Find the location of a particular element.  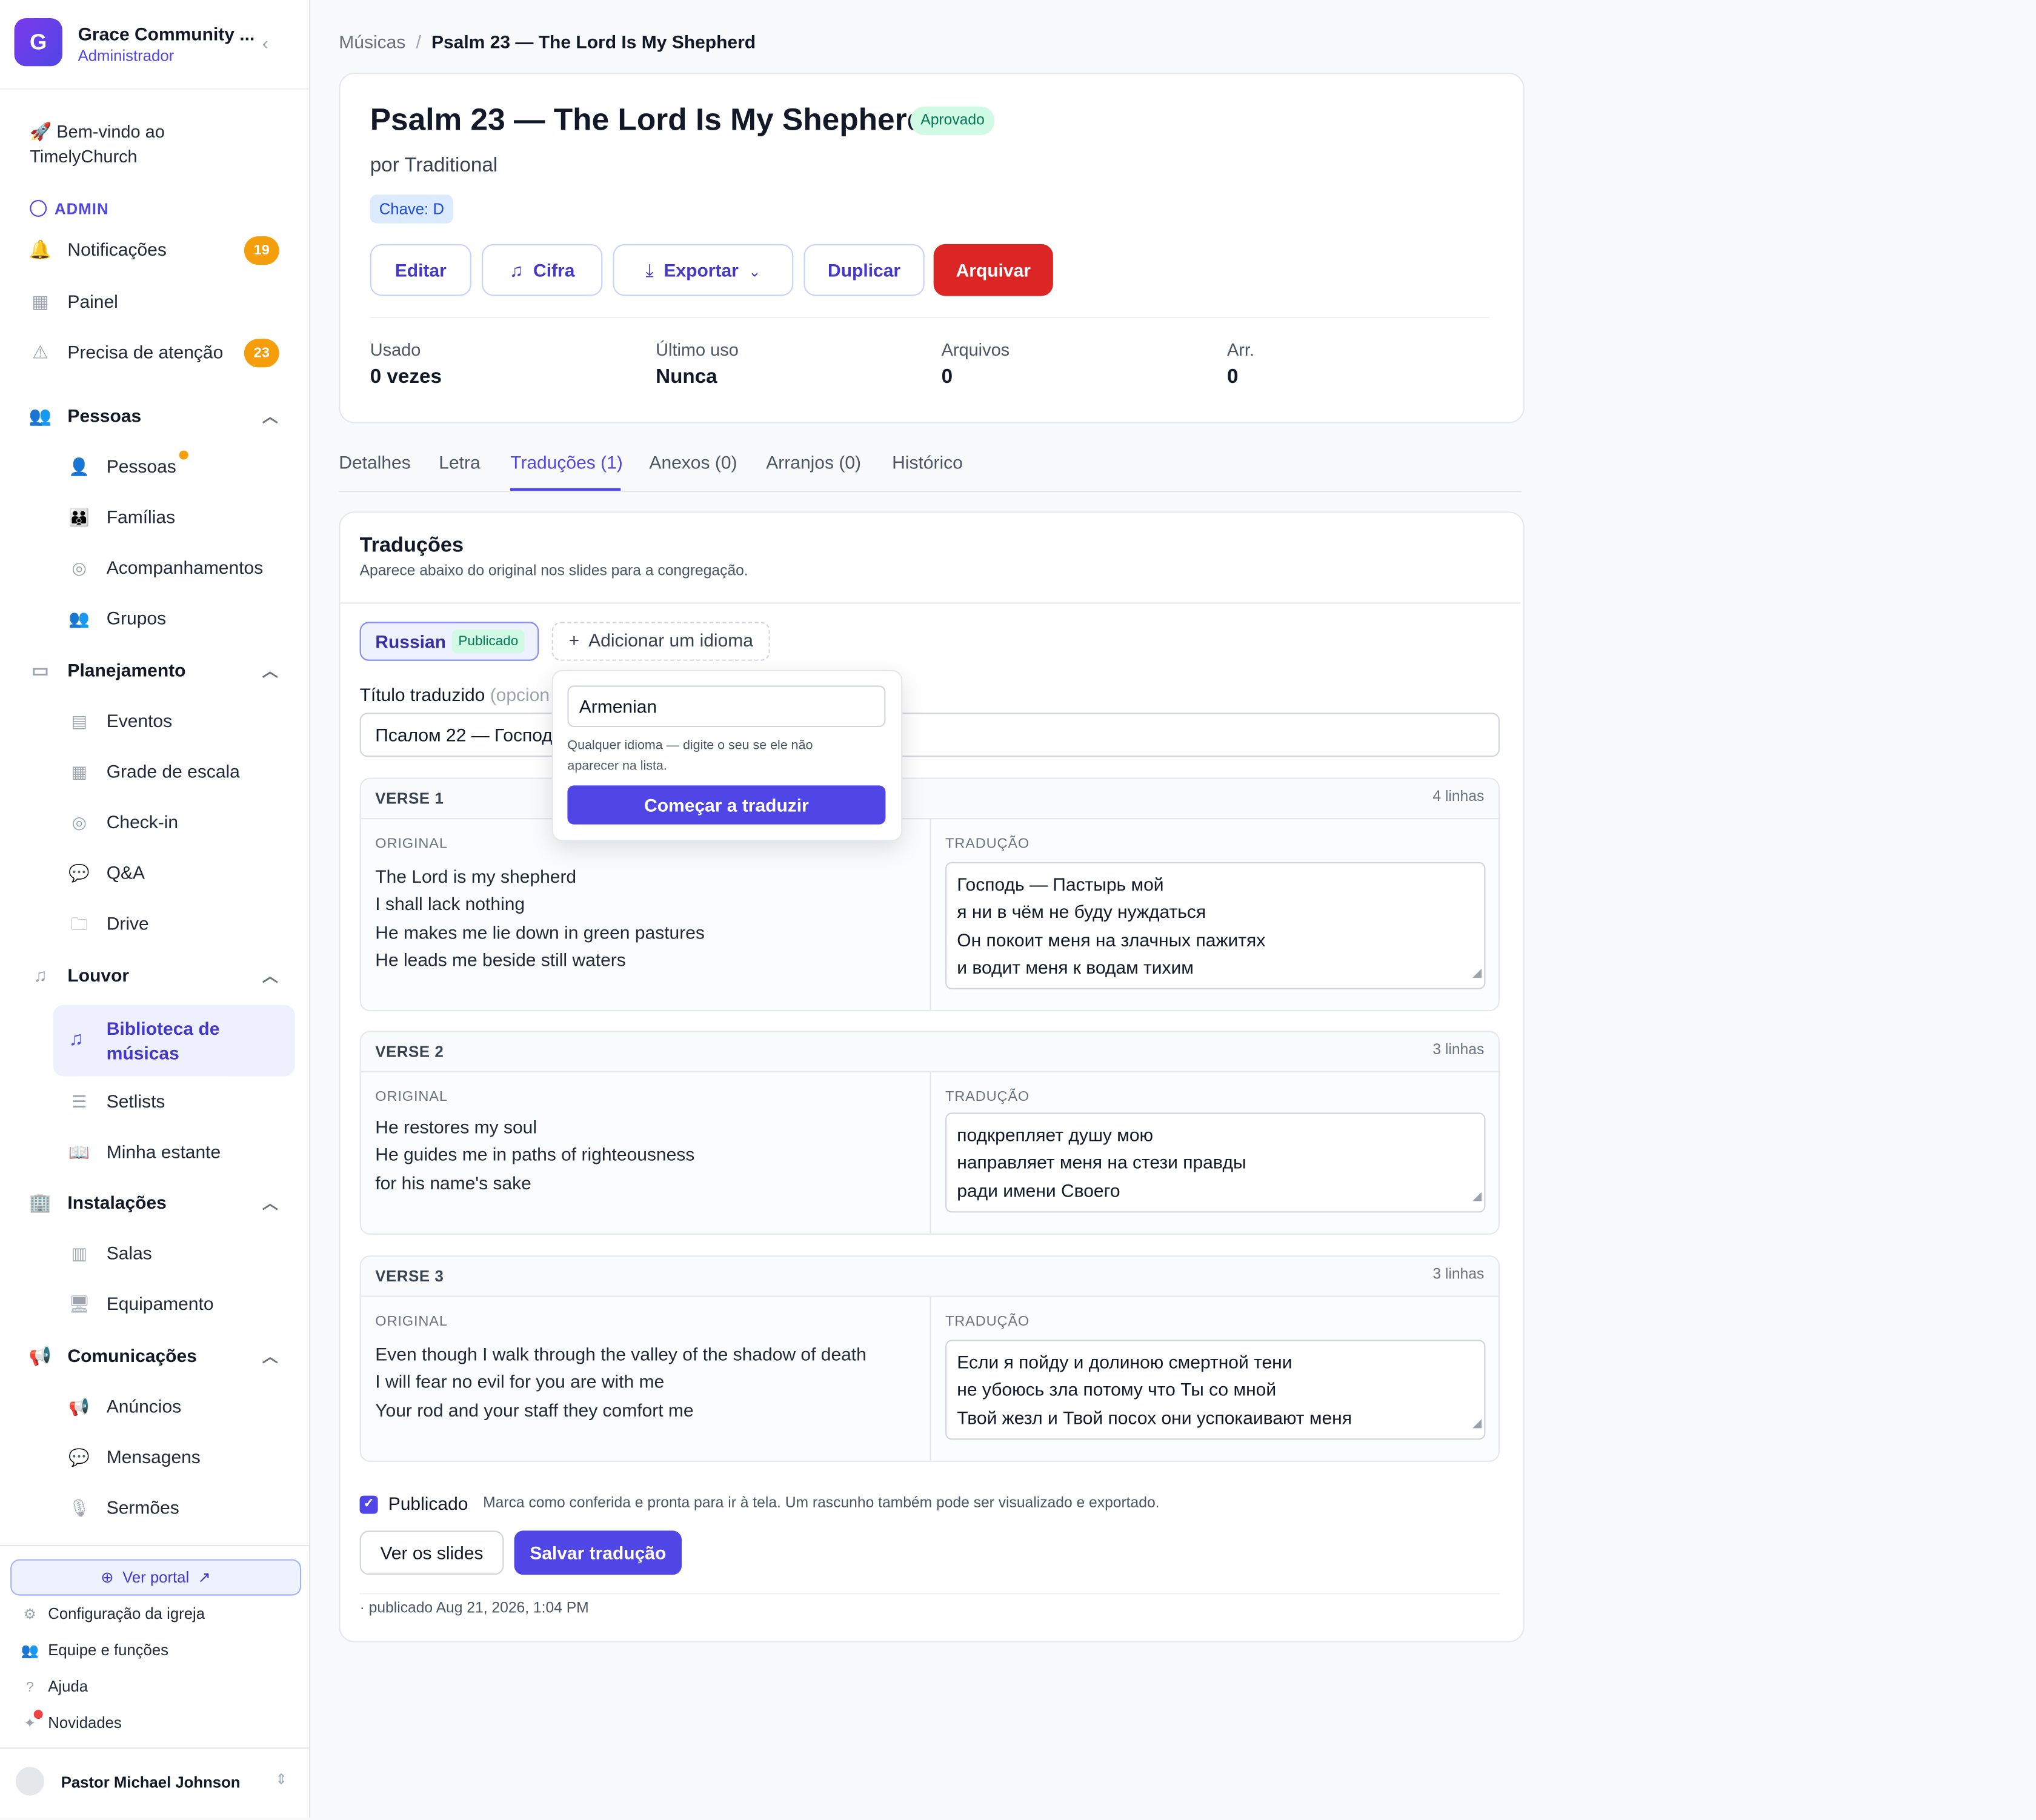

music-note-icon: ♫ is located at coordinates (76, 1039).